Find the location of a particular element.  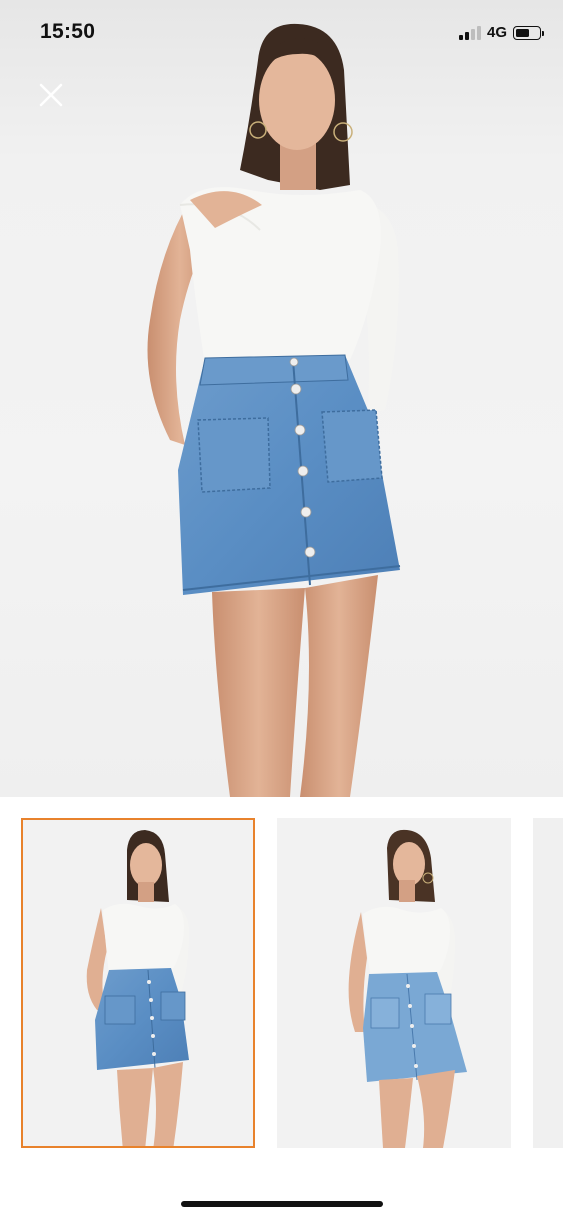

status-indicators: 4G is located at coordinates (501, 32).